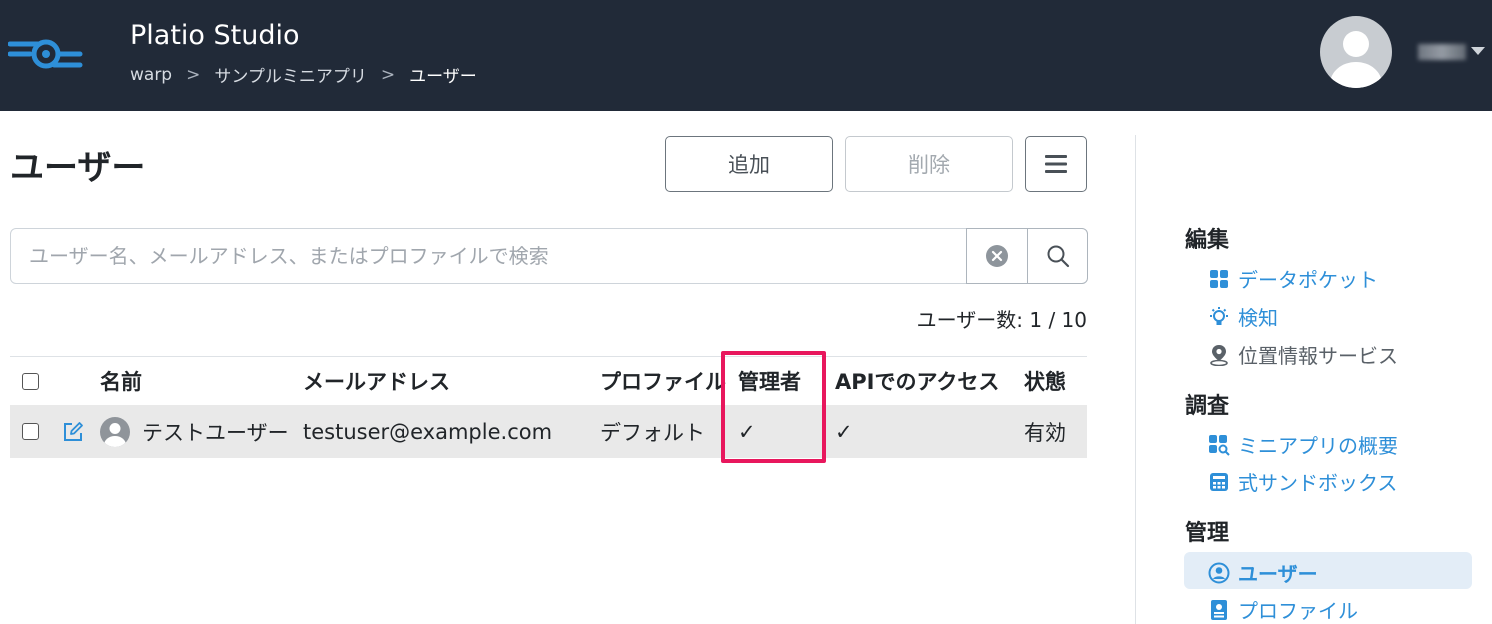  I want to click on column-header-api-access: APIでのアクセス, so click(917, 381).